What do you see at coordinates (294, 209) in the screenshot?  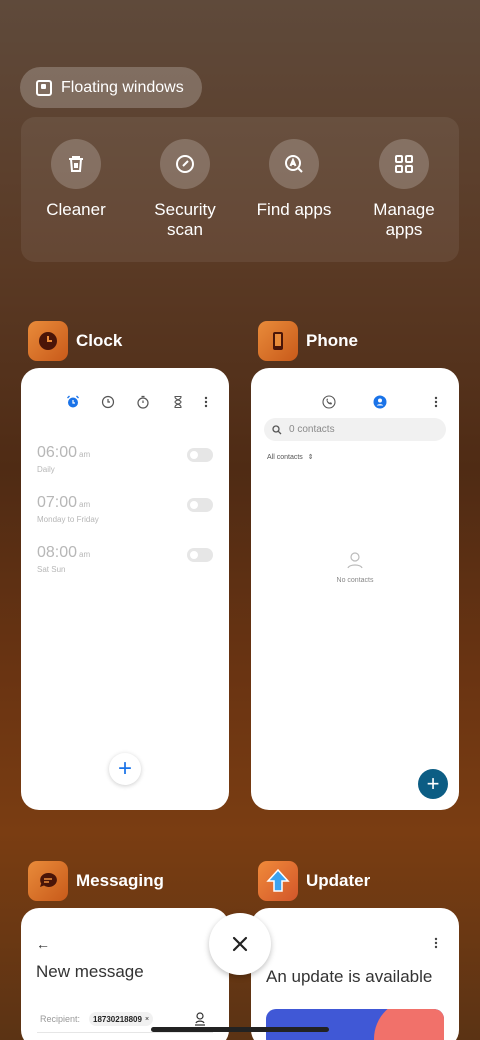 I see `find-apps-label: Find apps` at bounding box center [294, 209].